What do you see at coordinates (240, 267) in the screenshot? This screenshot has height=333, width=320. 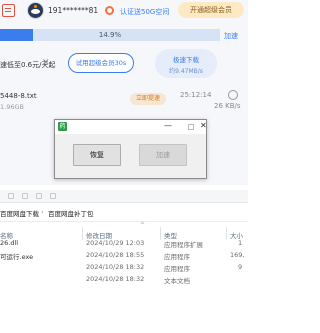 I see `file-size: 9` at bounding box center [240, 267].